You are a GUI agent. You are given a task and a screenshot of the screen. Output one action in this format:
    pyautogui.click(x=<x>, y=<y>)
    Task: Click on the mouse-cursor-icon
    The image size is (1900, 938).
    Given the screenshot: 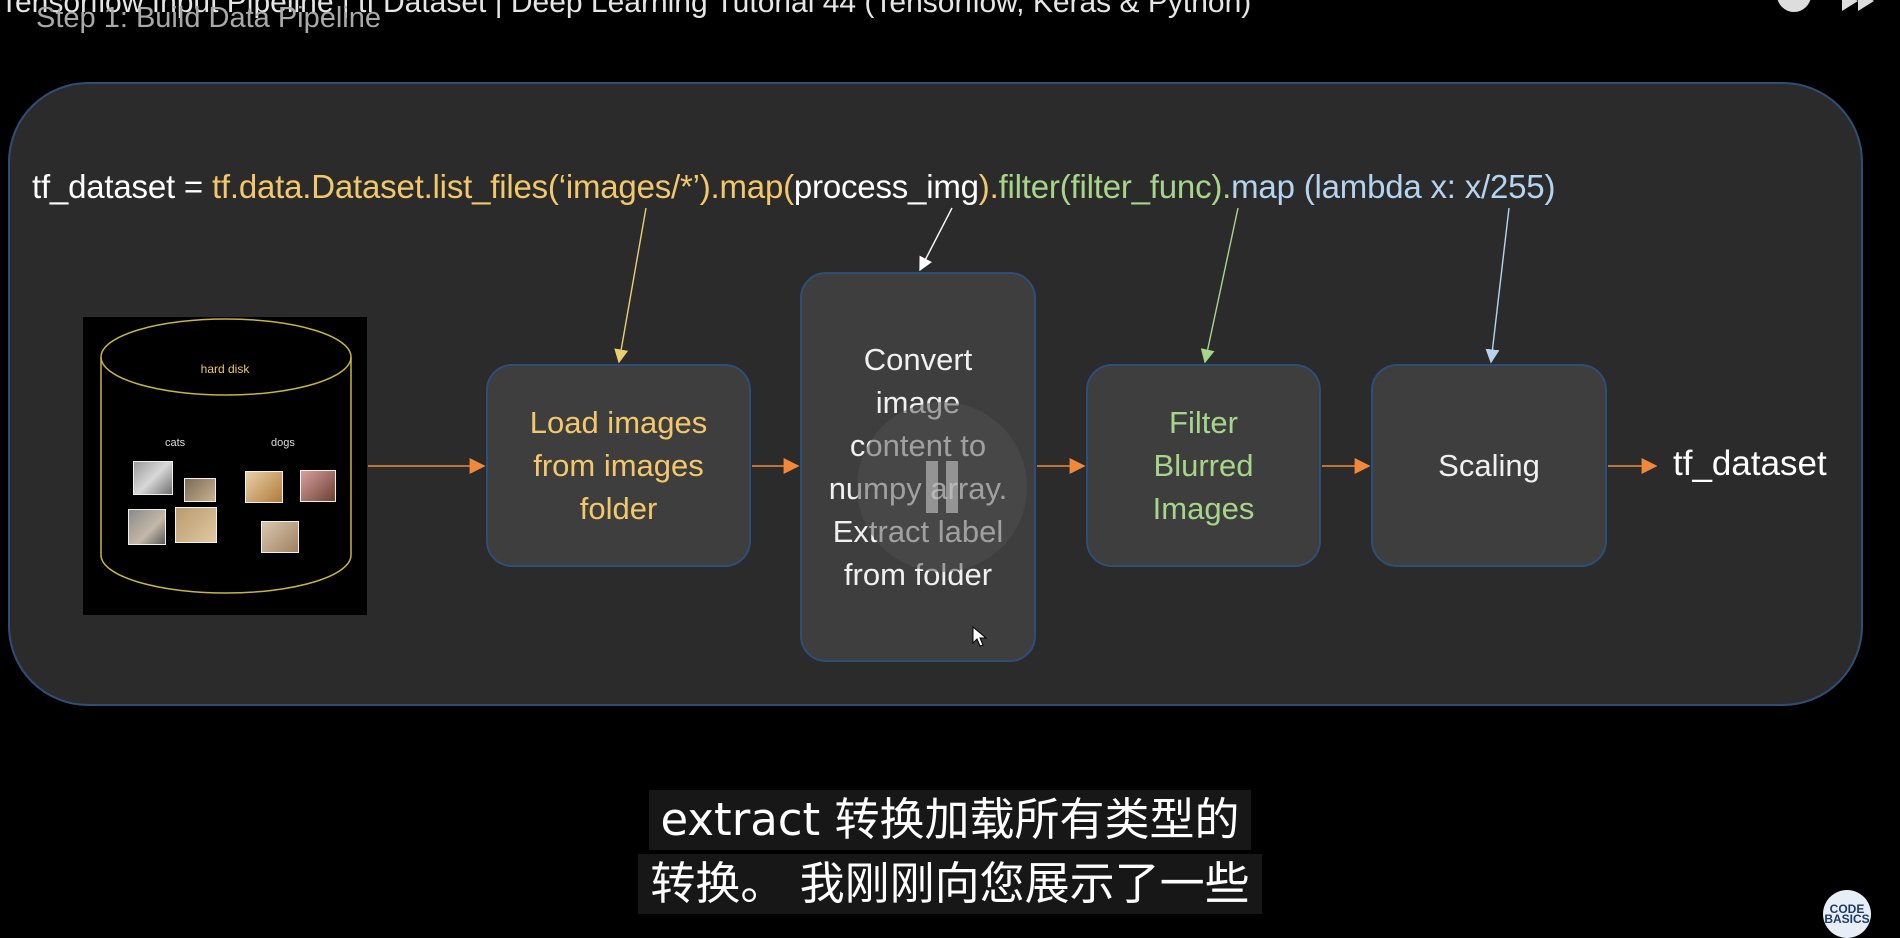 What is the action you would take?
    pyautogui.click(x=980, y=636)
    